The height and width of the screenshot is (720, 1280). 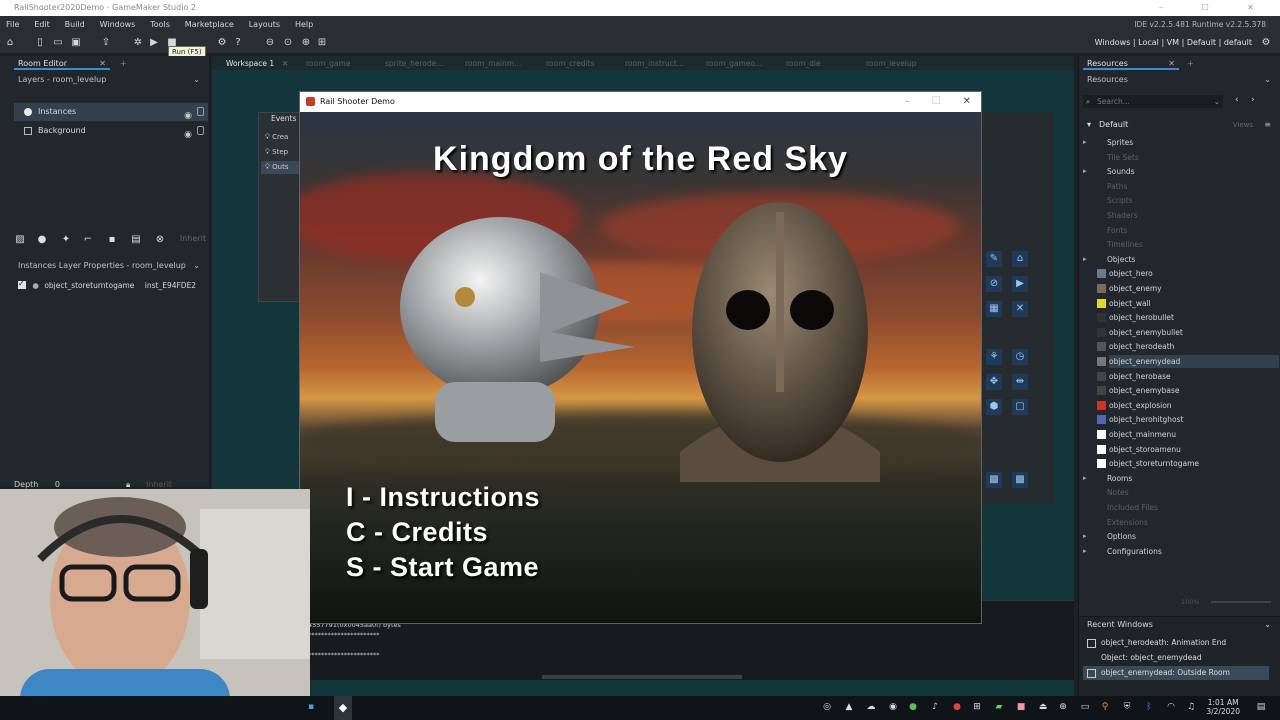 What do you see at coordinates (75, 25) in the screenshot?
I see `menu-build: Build` at bounding box center [75, 25].